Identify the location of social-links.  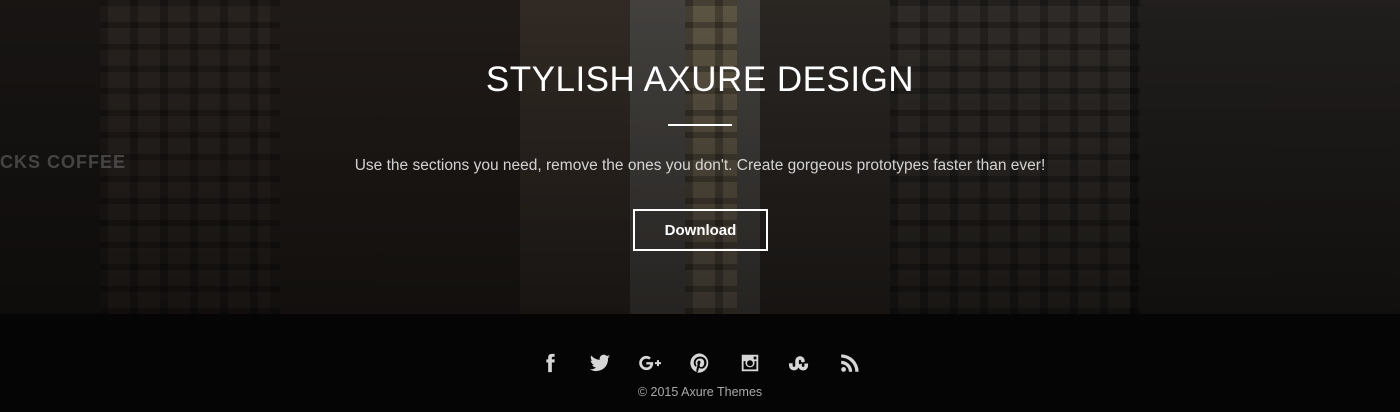
(700, 363).